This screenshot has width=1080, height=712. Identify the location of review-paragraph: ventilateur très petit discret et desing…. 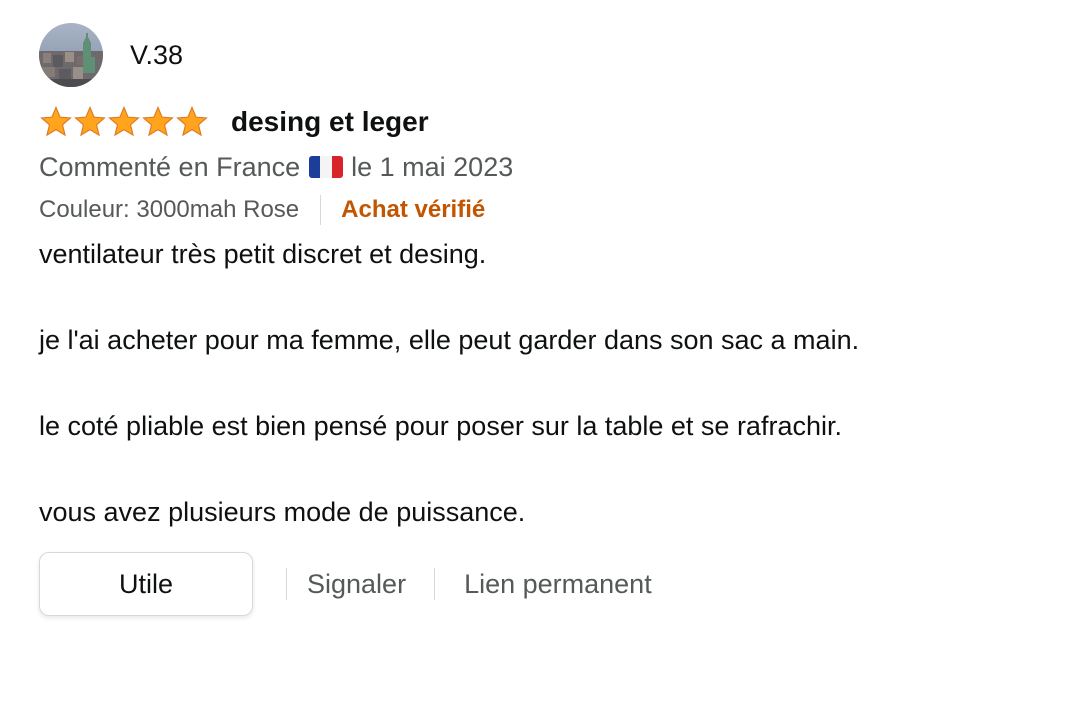
(263, 254).